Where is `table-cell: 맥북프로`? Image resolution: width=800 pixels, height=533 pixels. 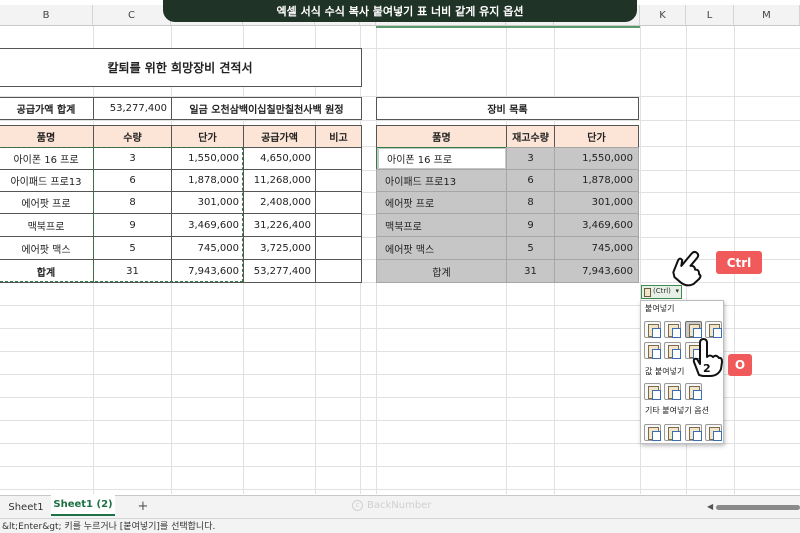 table-cell: 맥북프로 is located at coordinates (441, 225).